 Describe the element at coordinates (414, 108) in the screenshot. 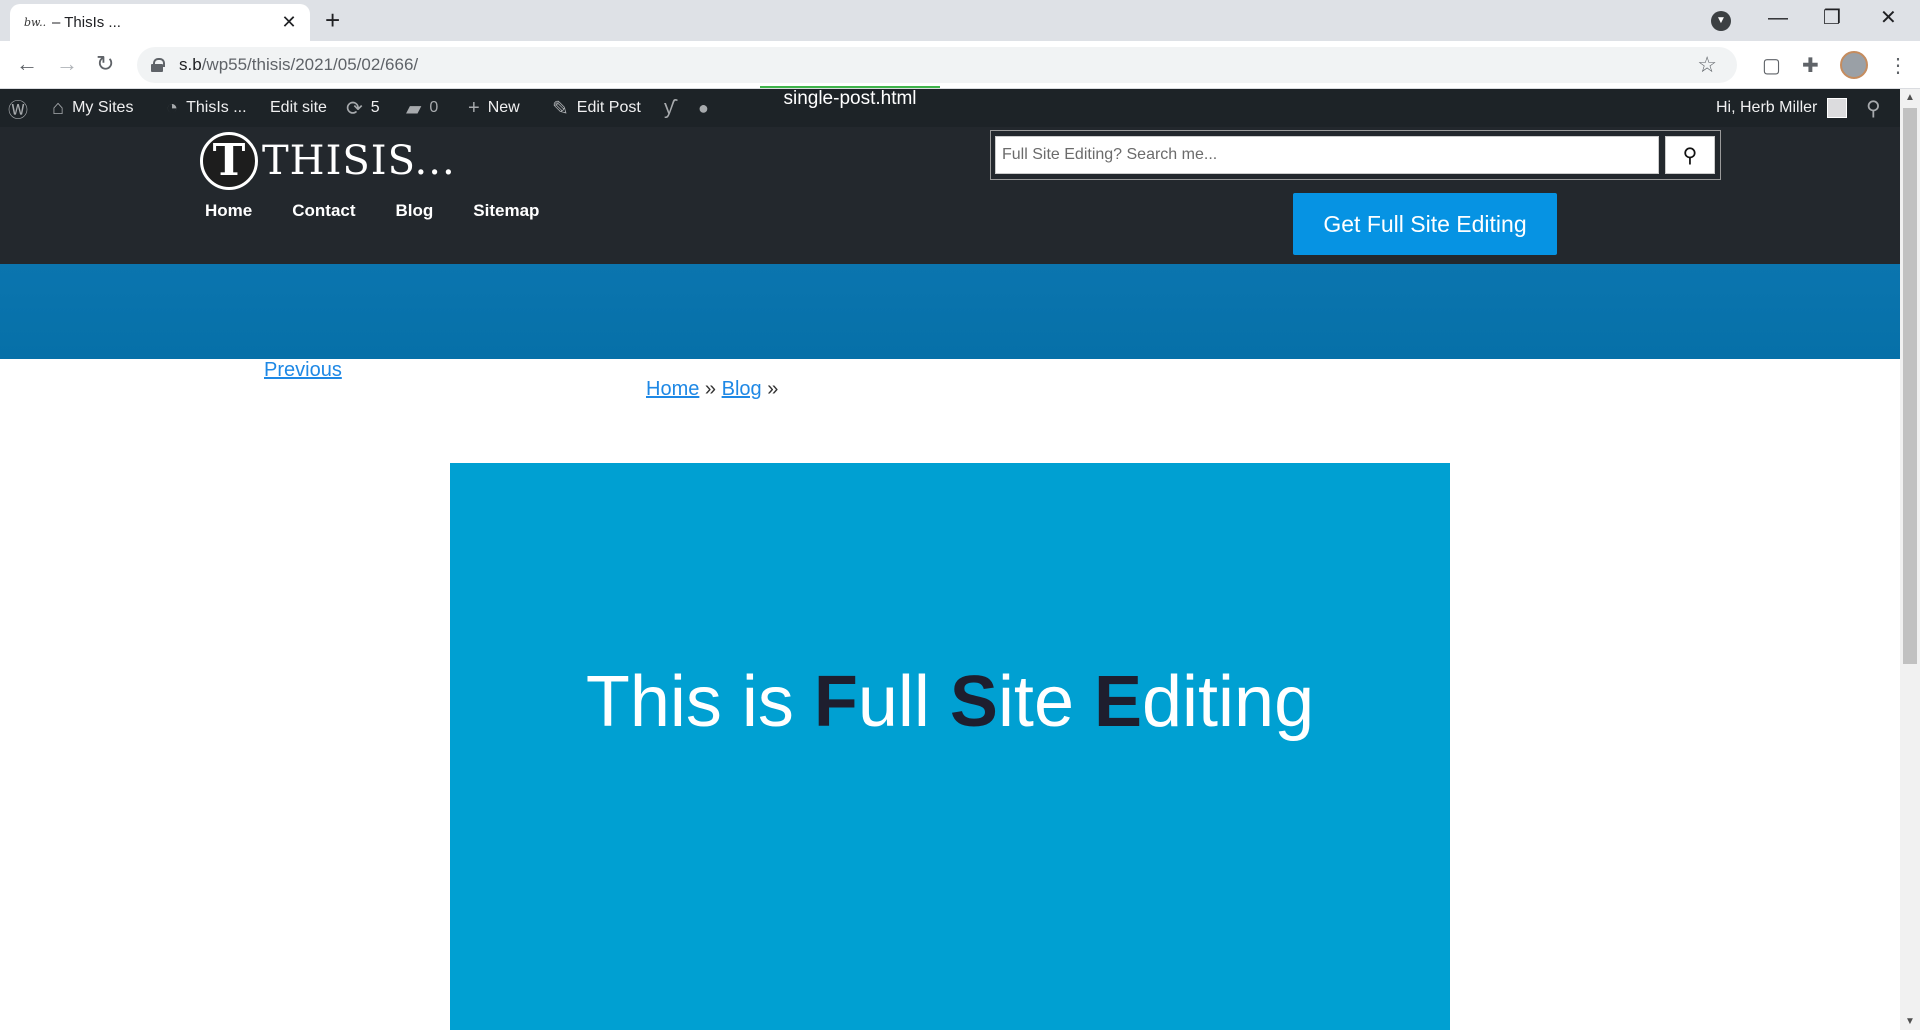

I see `comment-icon: ▰` at that location.